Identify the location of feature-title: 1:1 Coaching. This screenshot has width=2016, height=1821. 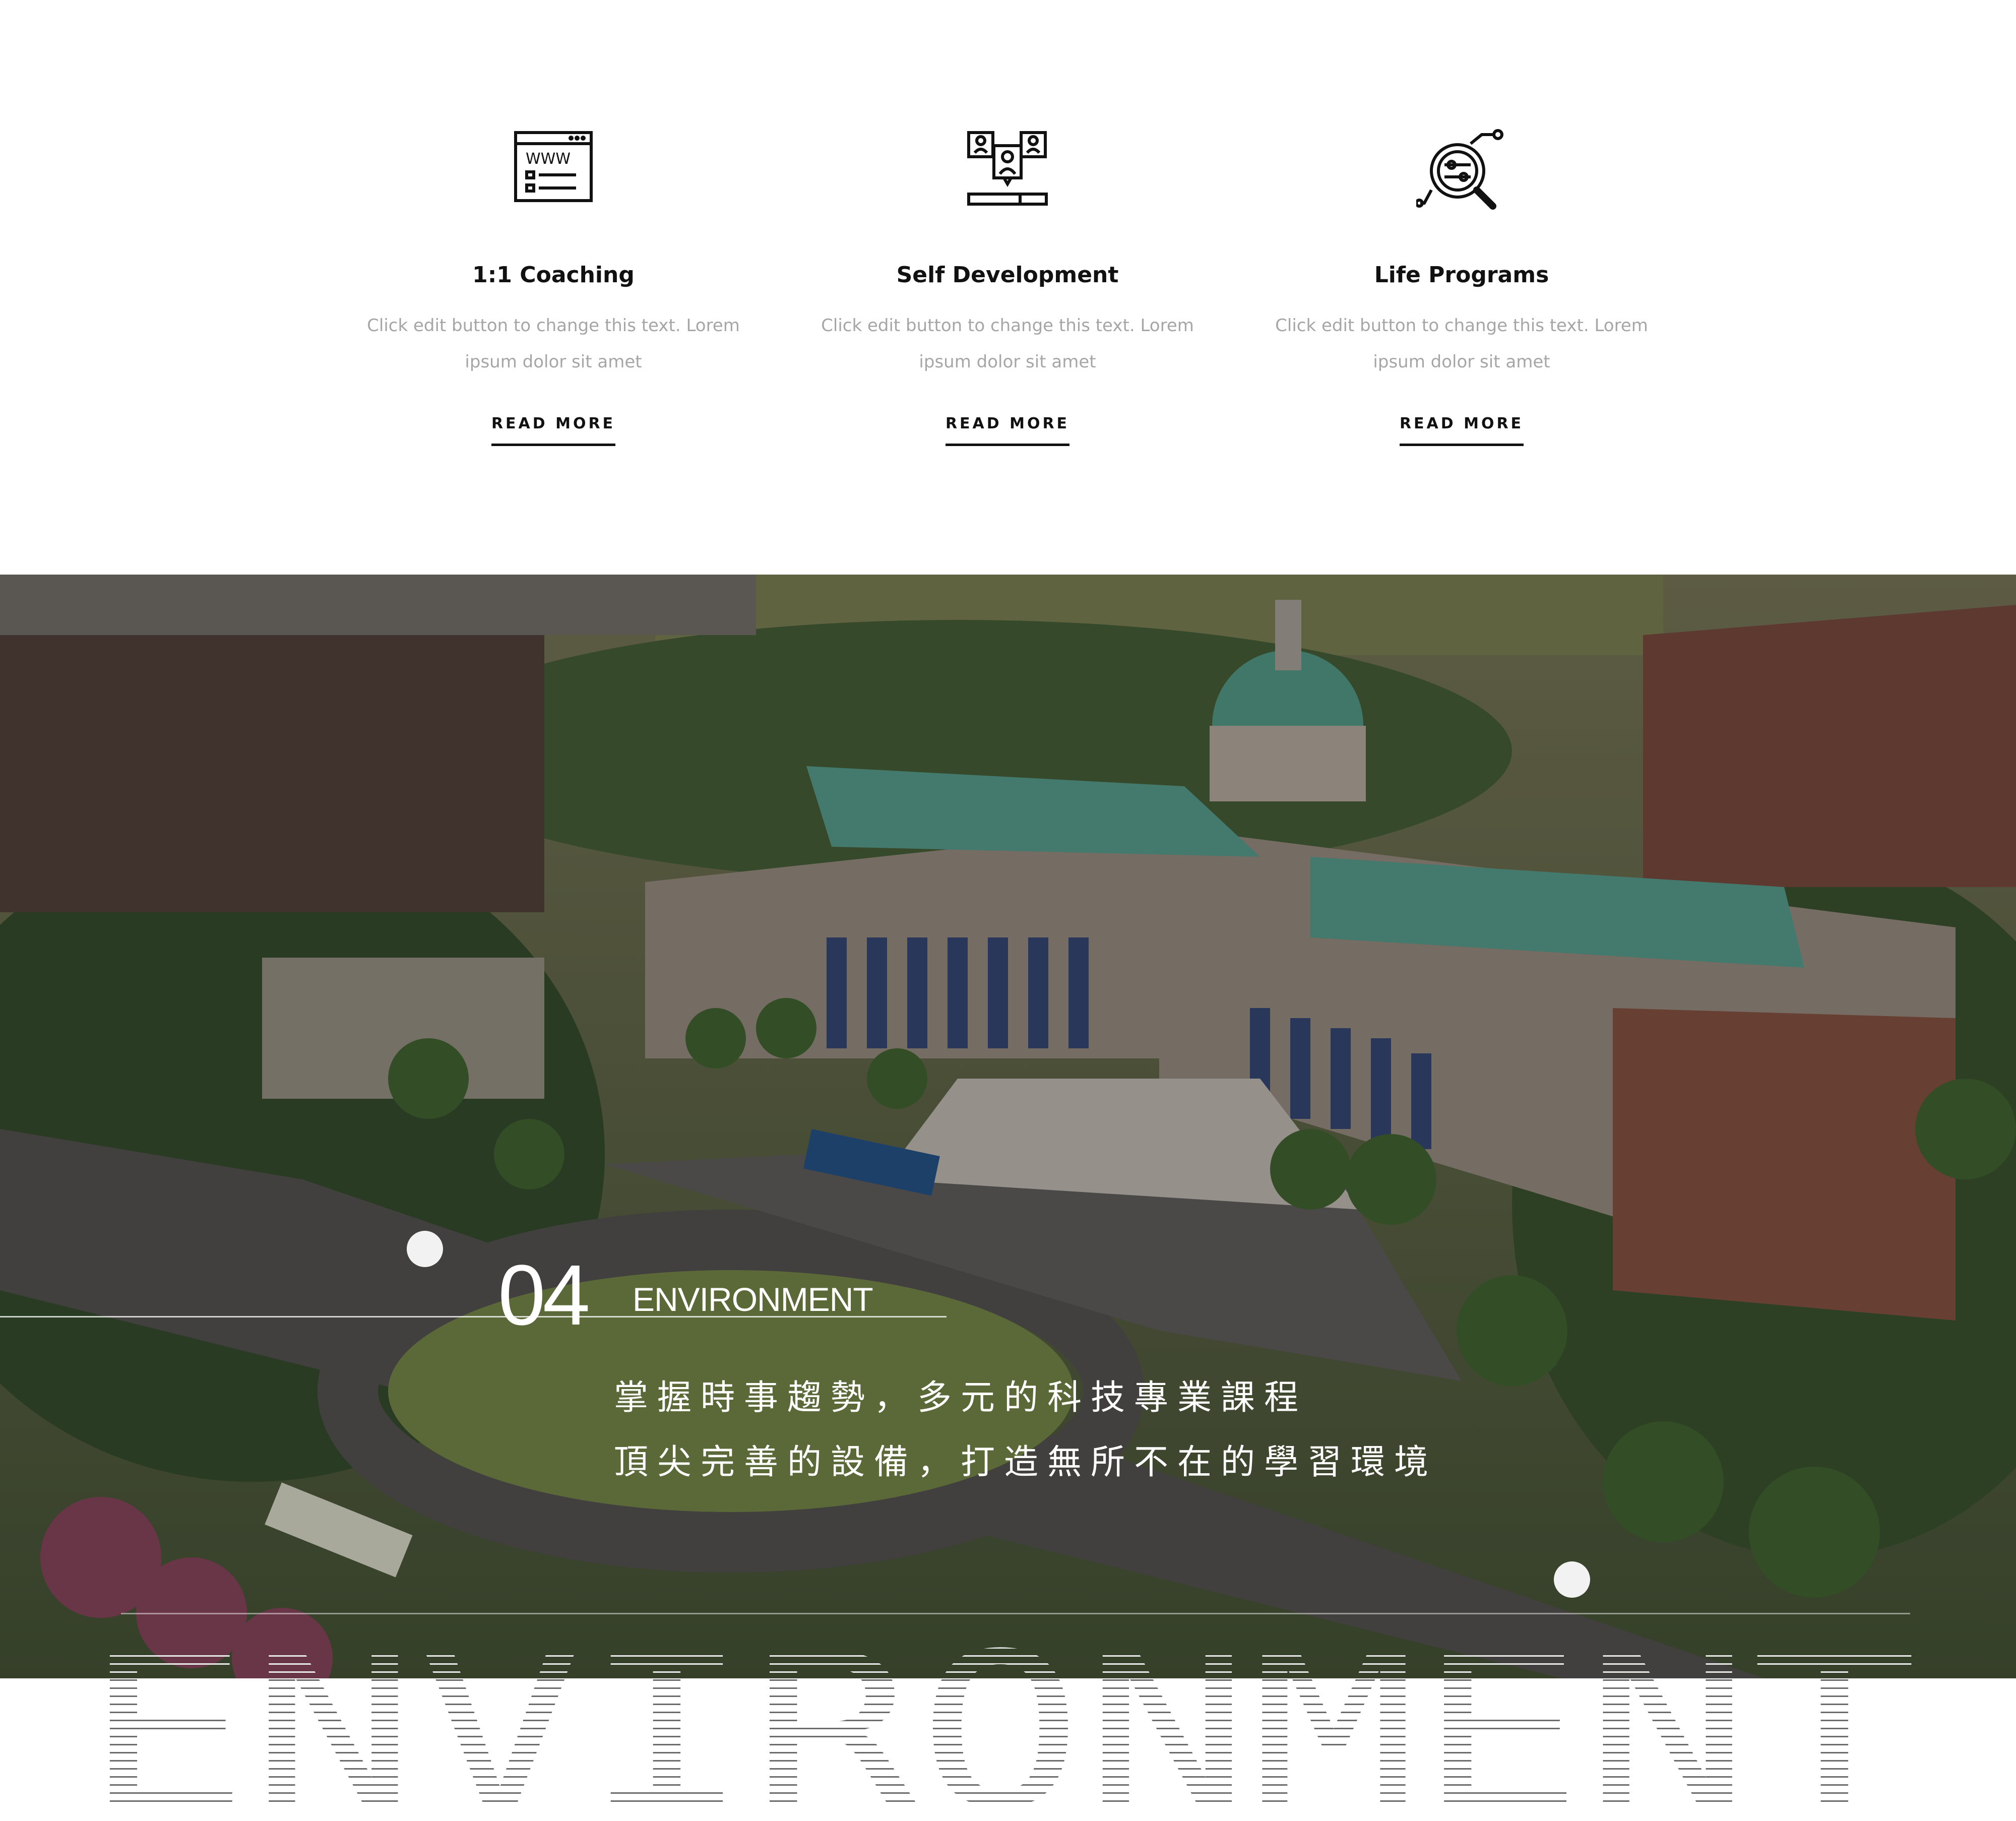
(553, 275).